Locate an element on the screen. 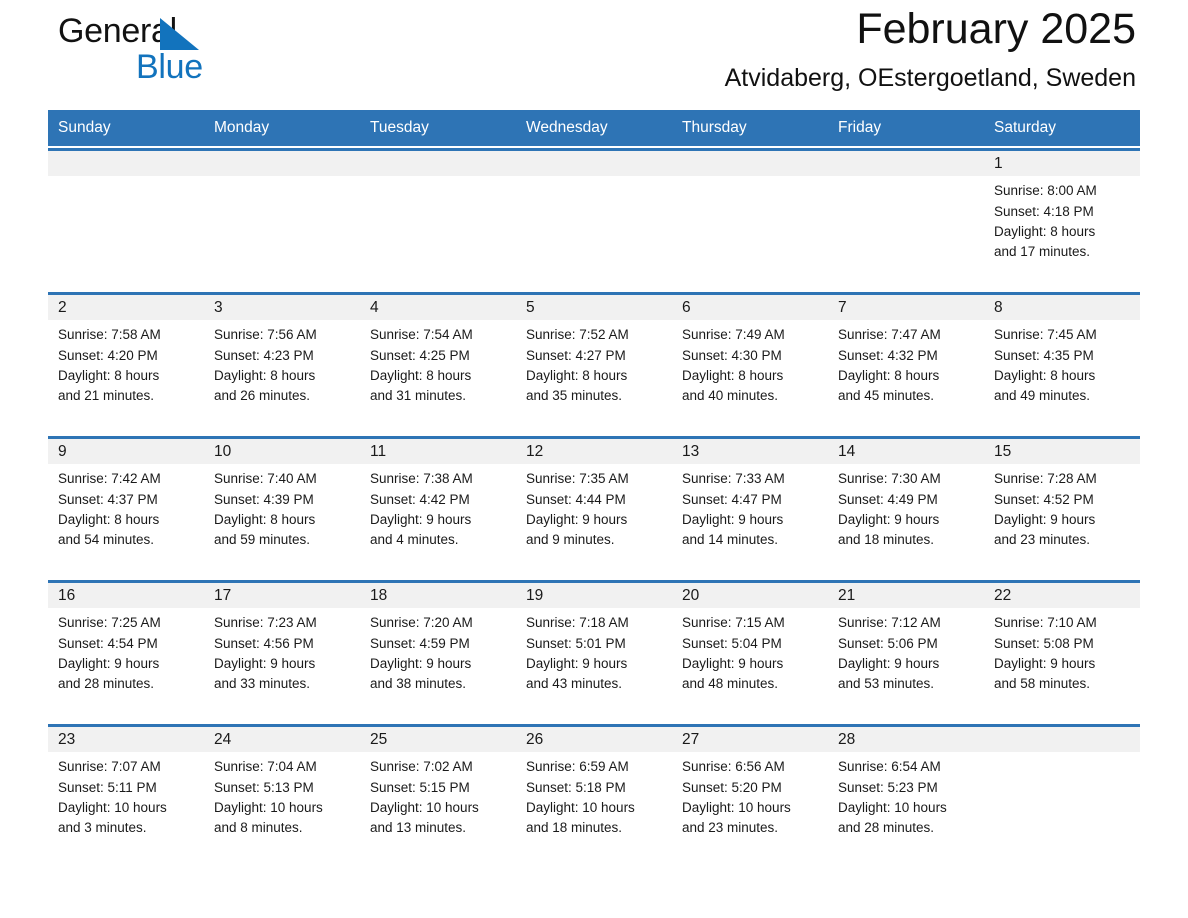 The width and height of the screenshot is (1188, 918). day-number: 22 is located at coordinates (1003, 596).